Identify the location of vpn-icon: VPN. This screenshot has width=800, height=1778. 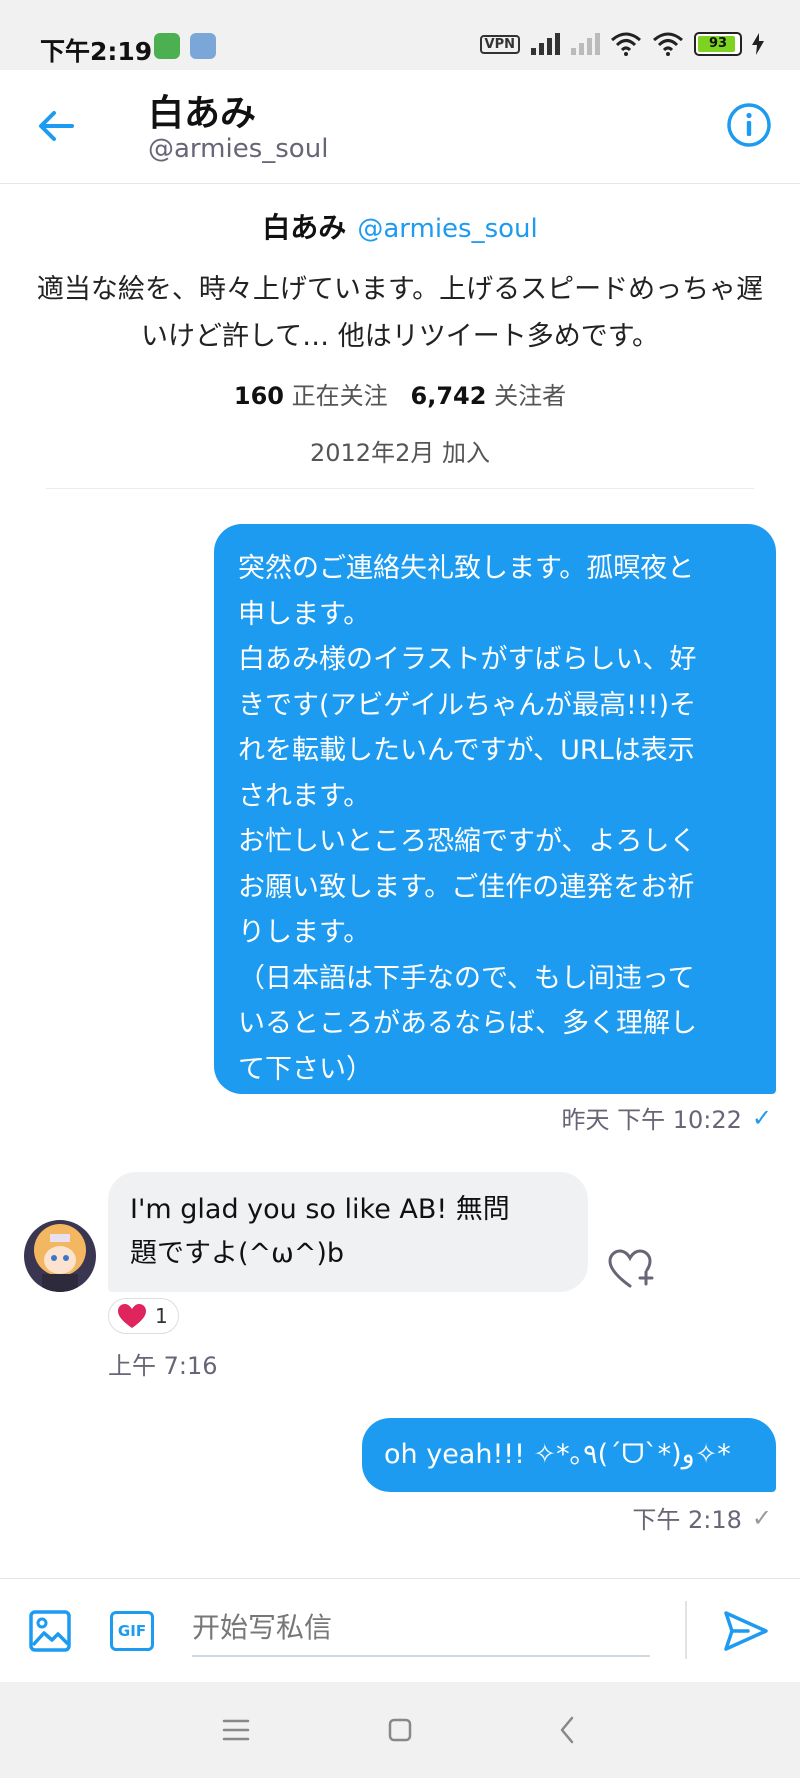
(499, 44).